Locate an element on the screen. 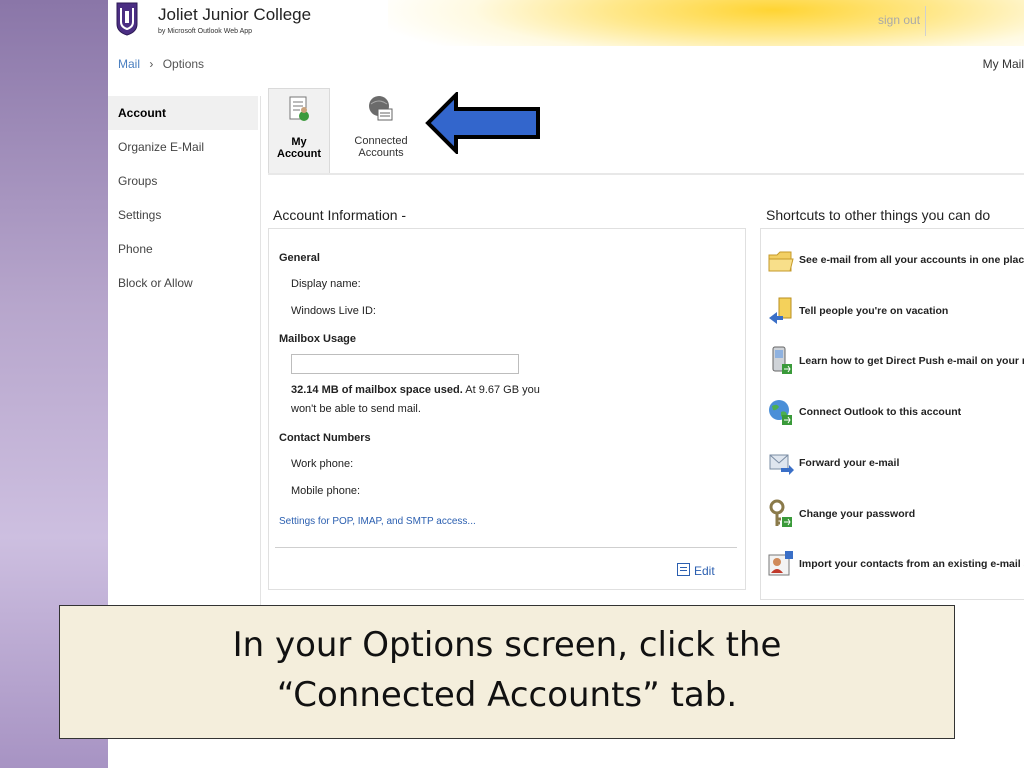 The width and height of the screenshot is (1024, 768). college-shield-icon is located at coordinates (127, 19).